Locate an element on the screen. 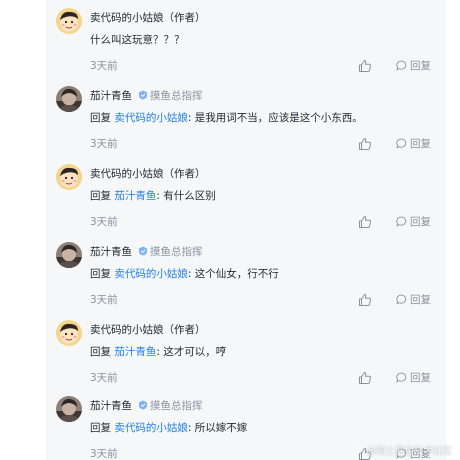 The height and width of the screenshot is (460, 460). comment-body: 这才可以，哼 is located at coordinates (195, 352).